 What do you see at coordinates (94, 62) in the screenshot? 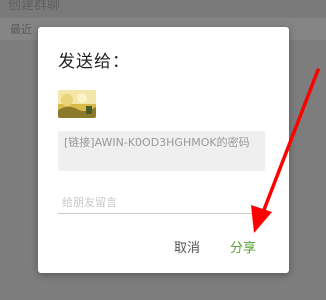
I see `dialog-title: 发送给：` at bounding box center [94, 62].